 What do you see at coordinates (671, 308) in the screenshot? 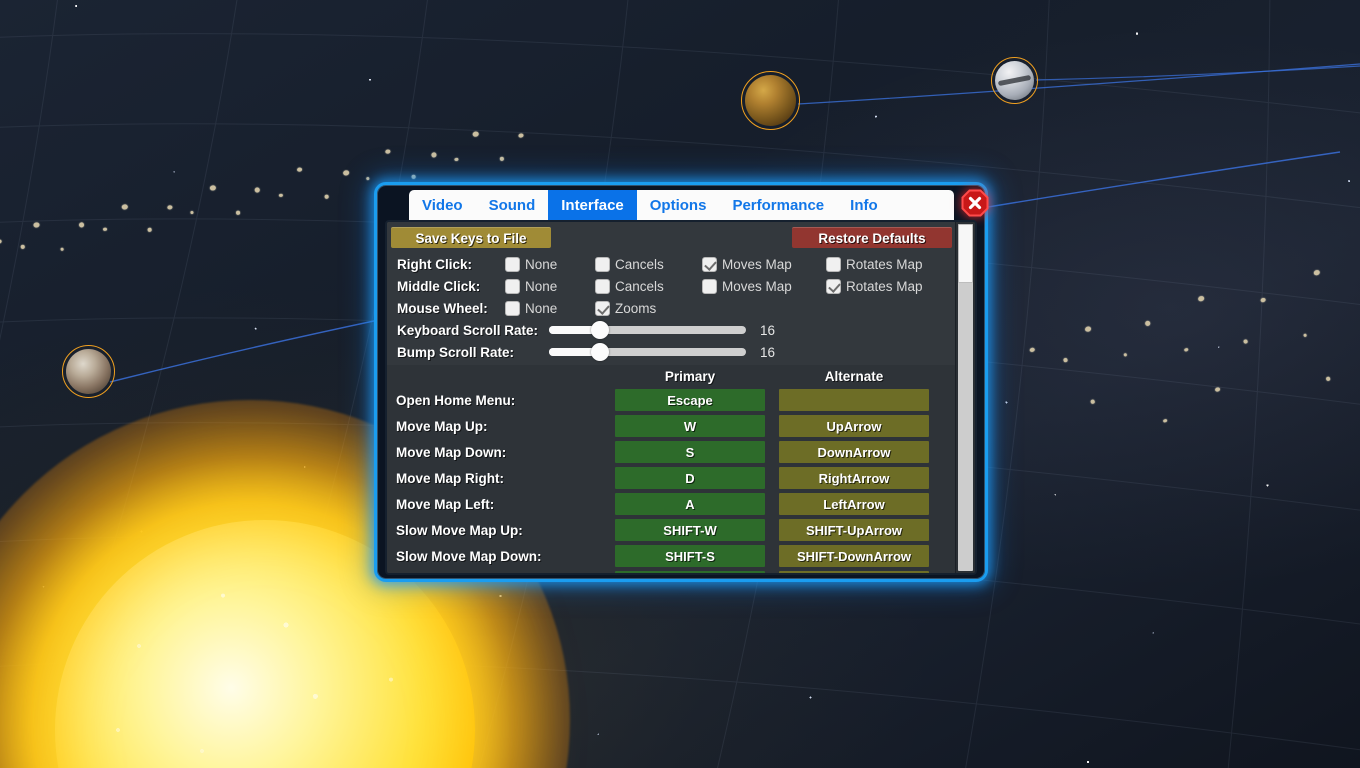
I see `mouse-wheel-option-row: Mouse Wheel: None Zooms` at bounding box center [671, 308].